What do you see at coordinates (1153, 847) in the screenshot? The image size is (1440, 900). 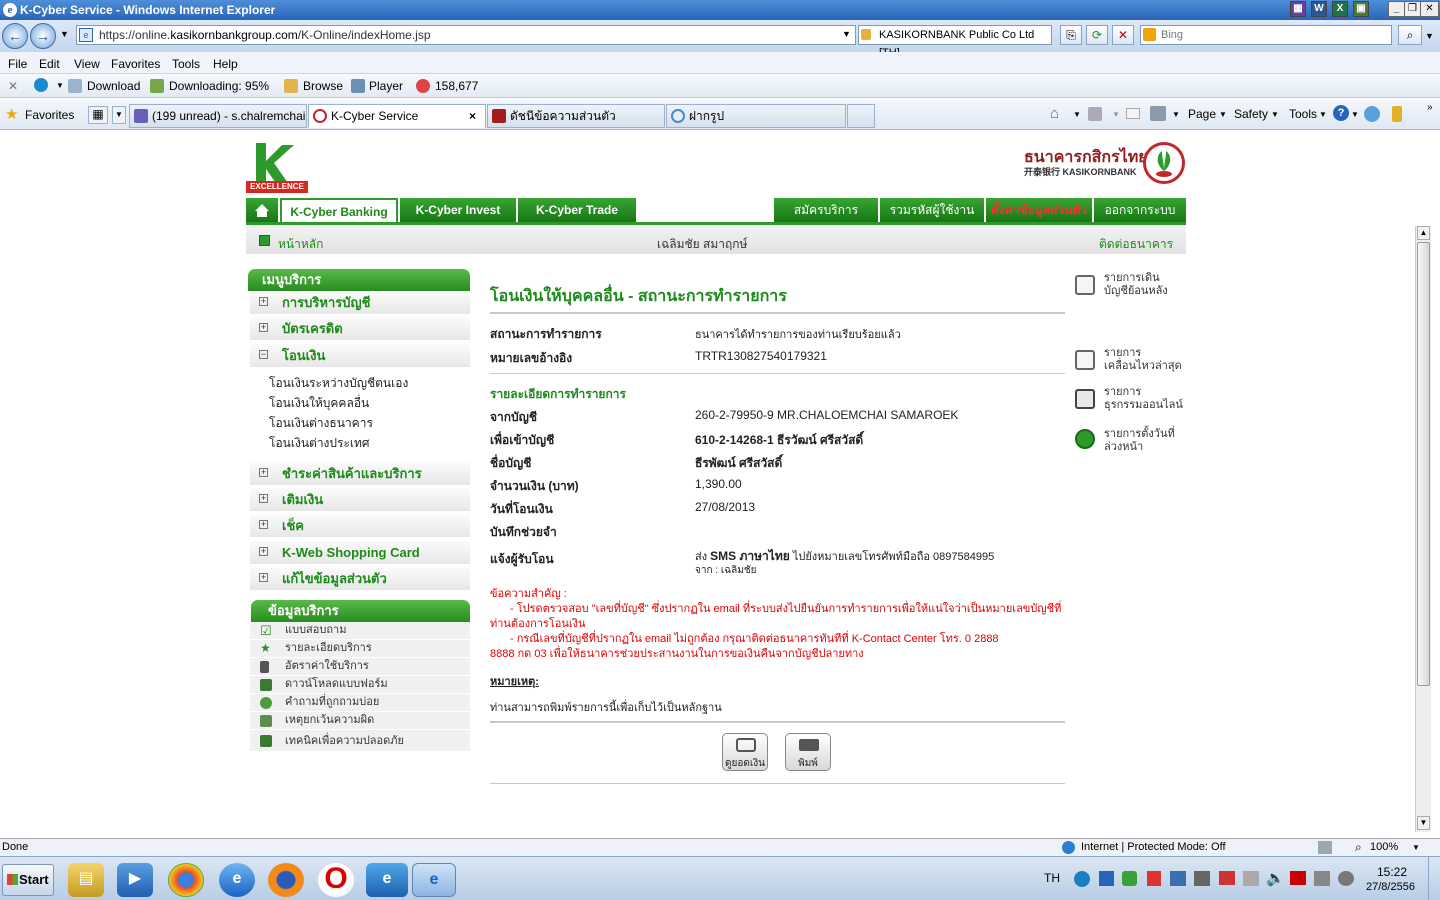 I see `security-zone: Internet | Protected Mode: Off` at bounding box center [1153, 847].